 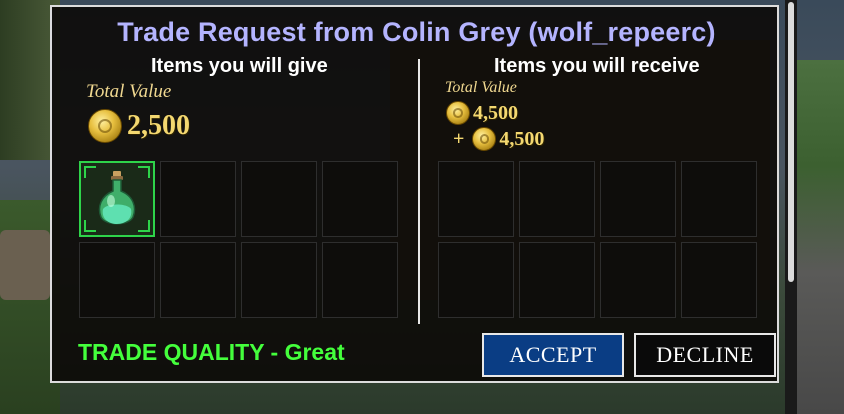 What do you see at coordinates (25, 265) in the screenshot?
I see `rock` at bounding box center [25, 265].